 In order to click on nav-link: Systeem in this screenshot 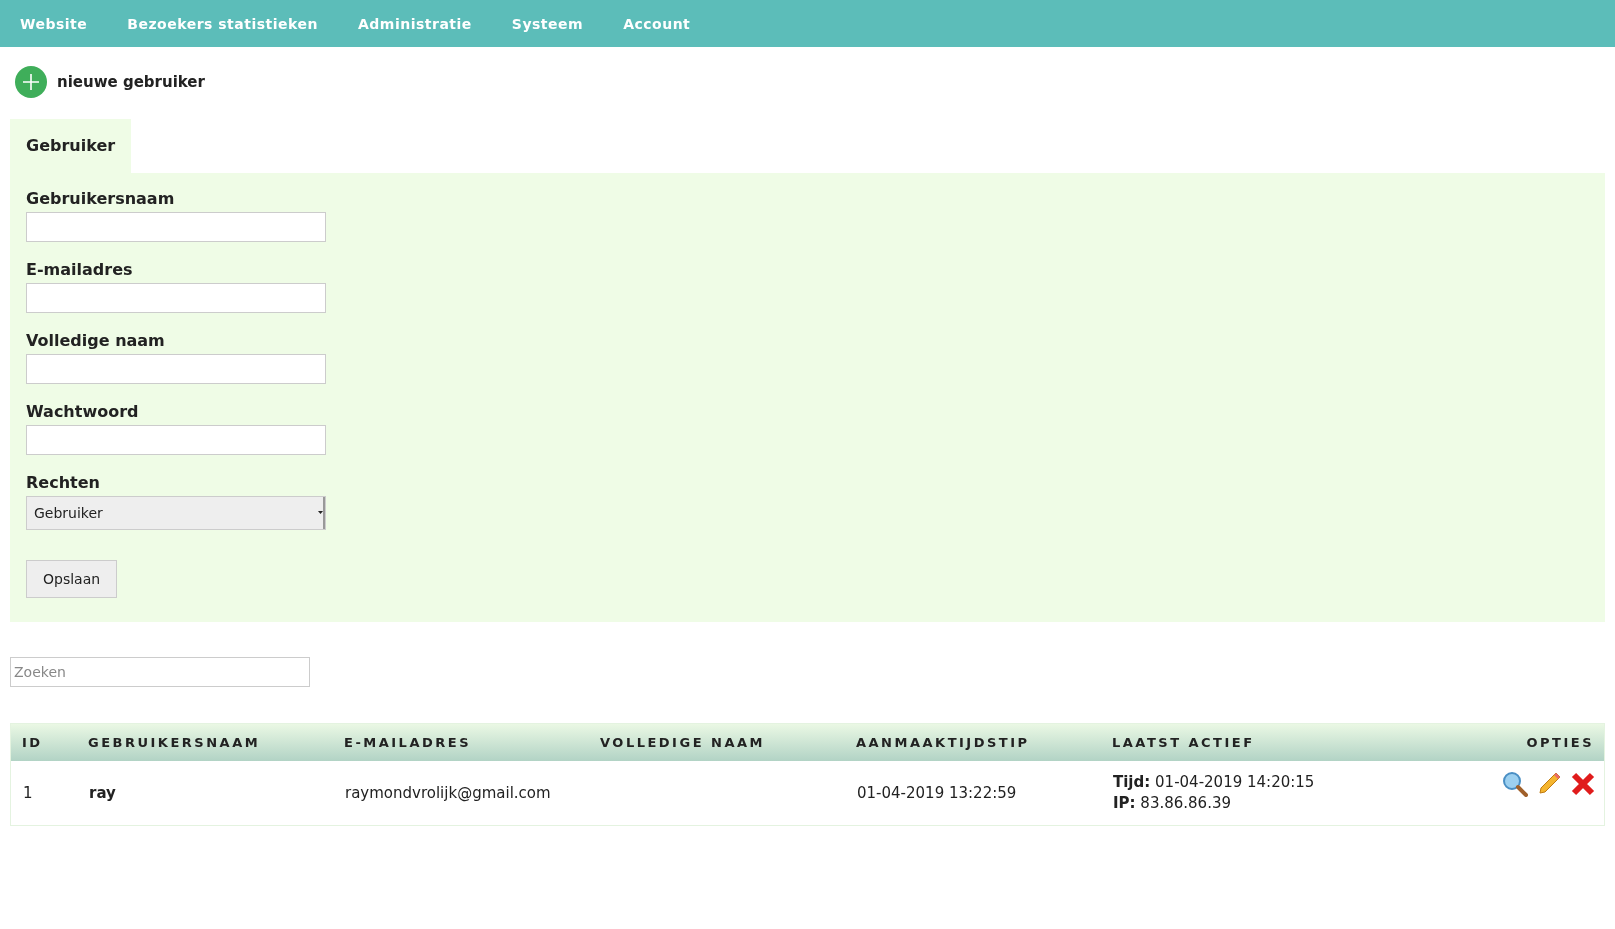, I will do `click(547, 23)`.